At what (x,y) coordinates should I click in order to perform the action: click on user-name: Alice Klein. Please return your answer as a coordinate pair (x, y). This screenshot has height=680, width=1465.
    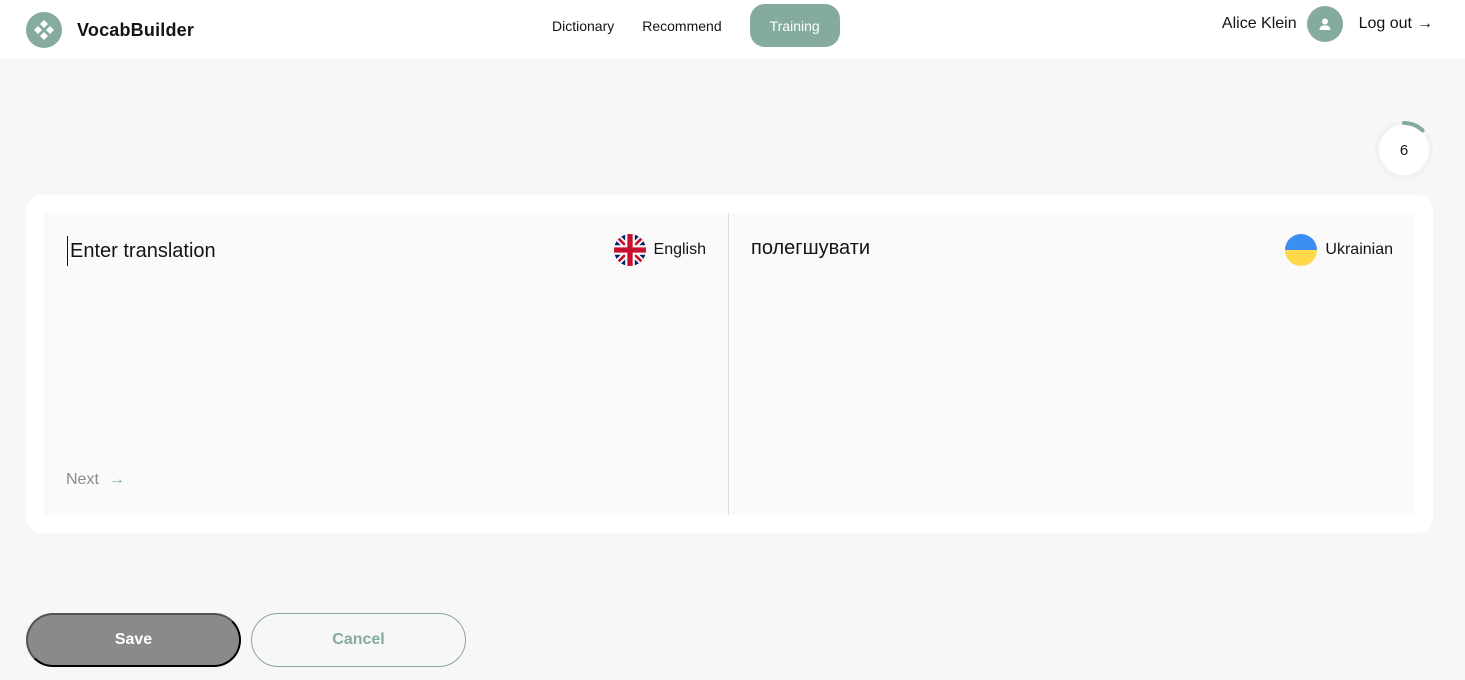
    Looking at the image, I should click on (1259, 23).